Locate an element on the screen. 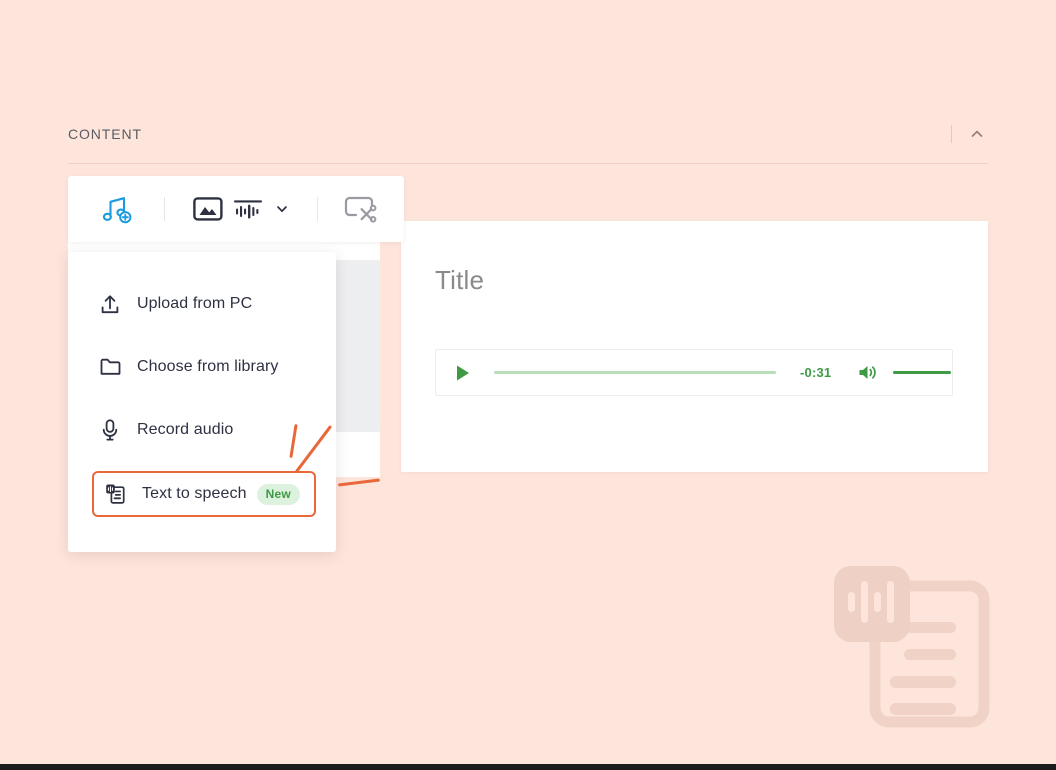 This screenshot has width=1056, height=770. menu-item-label: Text to speech is located at coordinates (194, 493).